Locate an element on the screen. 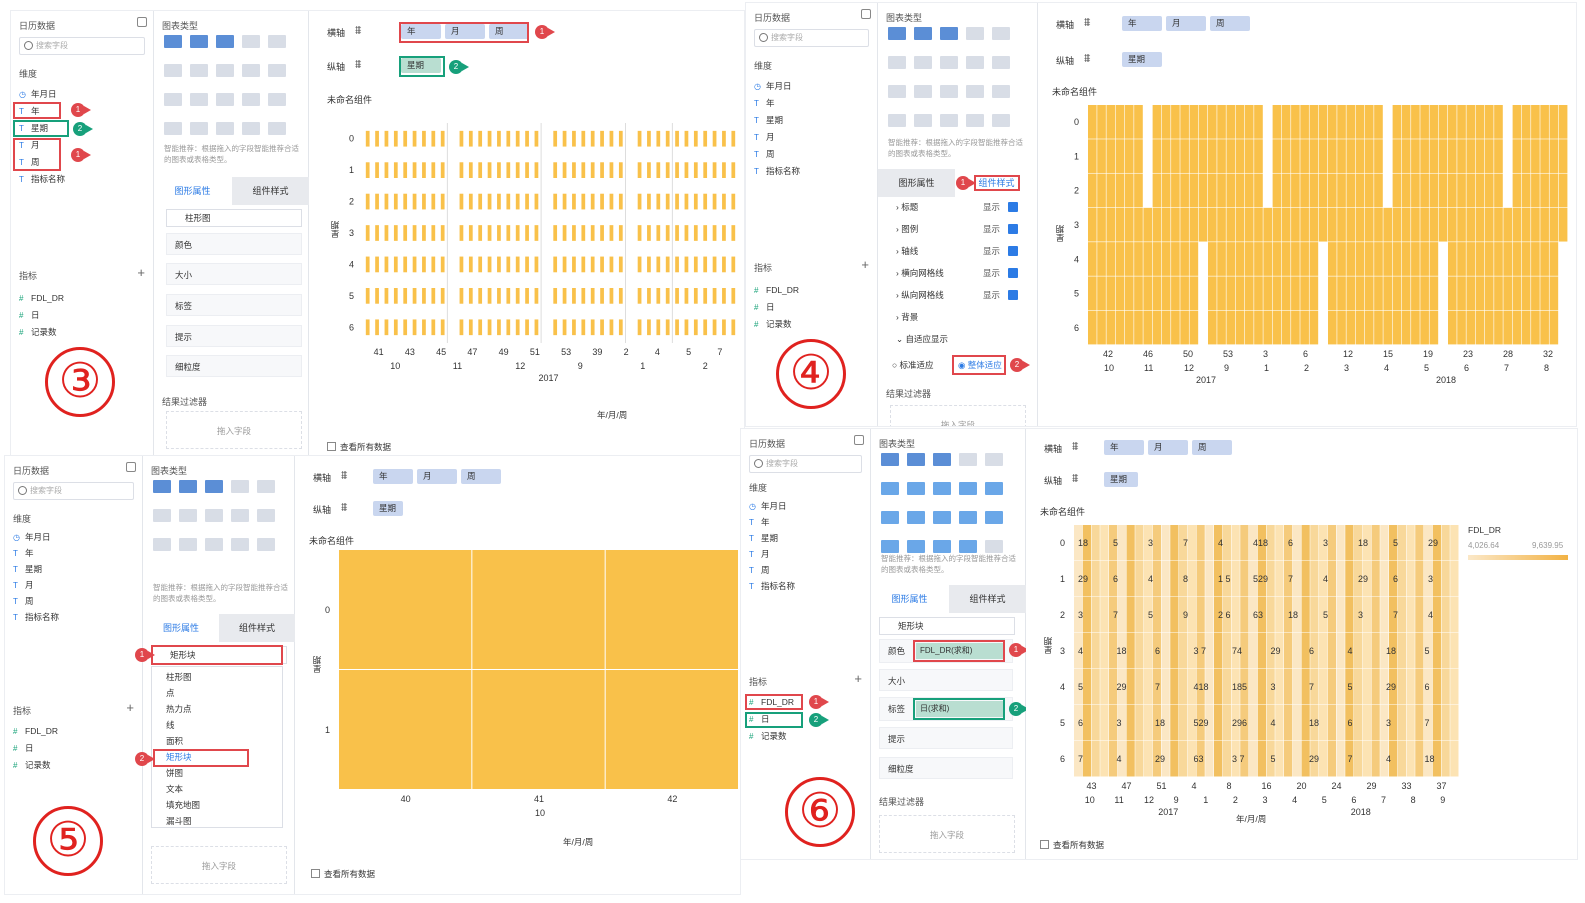 This screenshot has width=1585, height=903. prop-color: 颜色 is located at coordinates (234, 244).